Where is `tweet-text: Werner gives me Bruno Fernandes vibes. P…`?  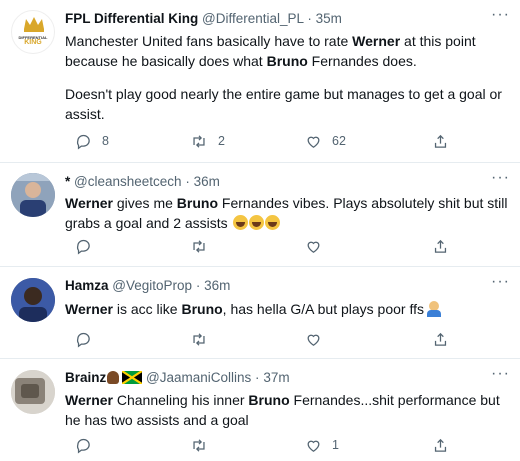
tweet-text: Werner gives me Bruno Fernandes vibes. P… is located at coordinates (289, 213).